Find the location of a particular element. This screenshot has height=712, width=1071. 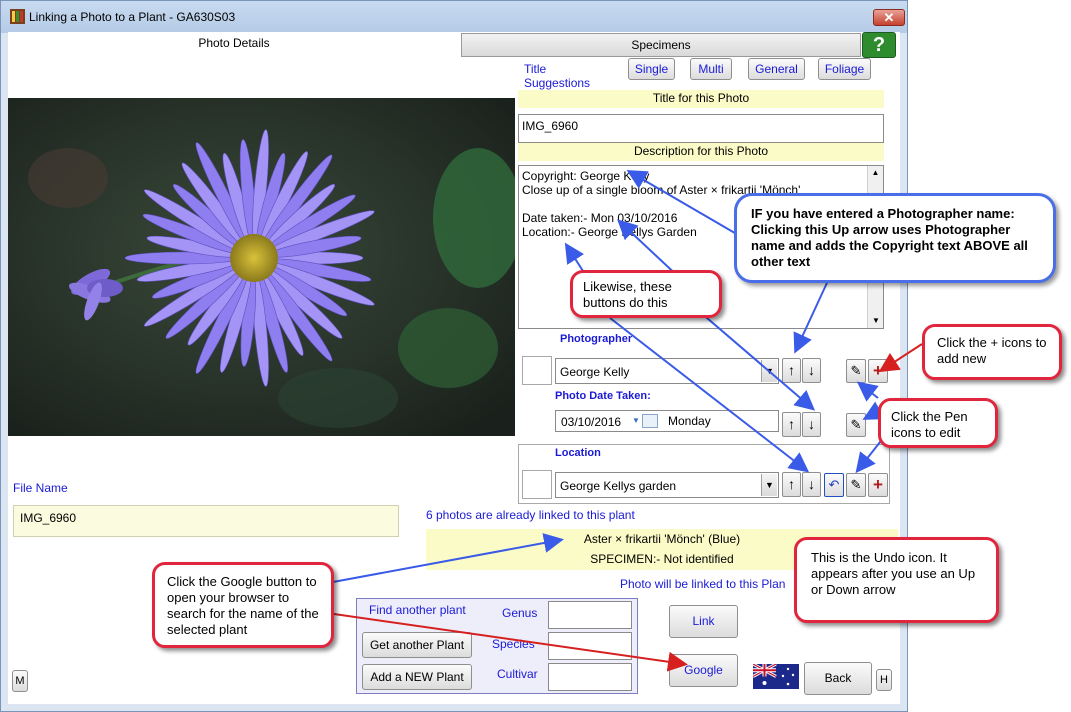

file-name-label: File Name is located at coordinates (40, 488).